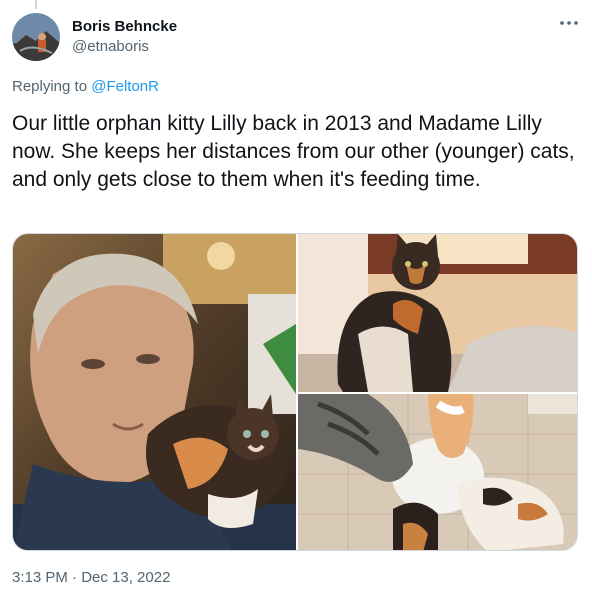  What do you see at coordinates (91, 578) in the screenshot?
I see `tweet-timestamp: 3:13 PM · Dec 13, 2022` at bounding box center [91, 578].